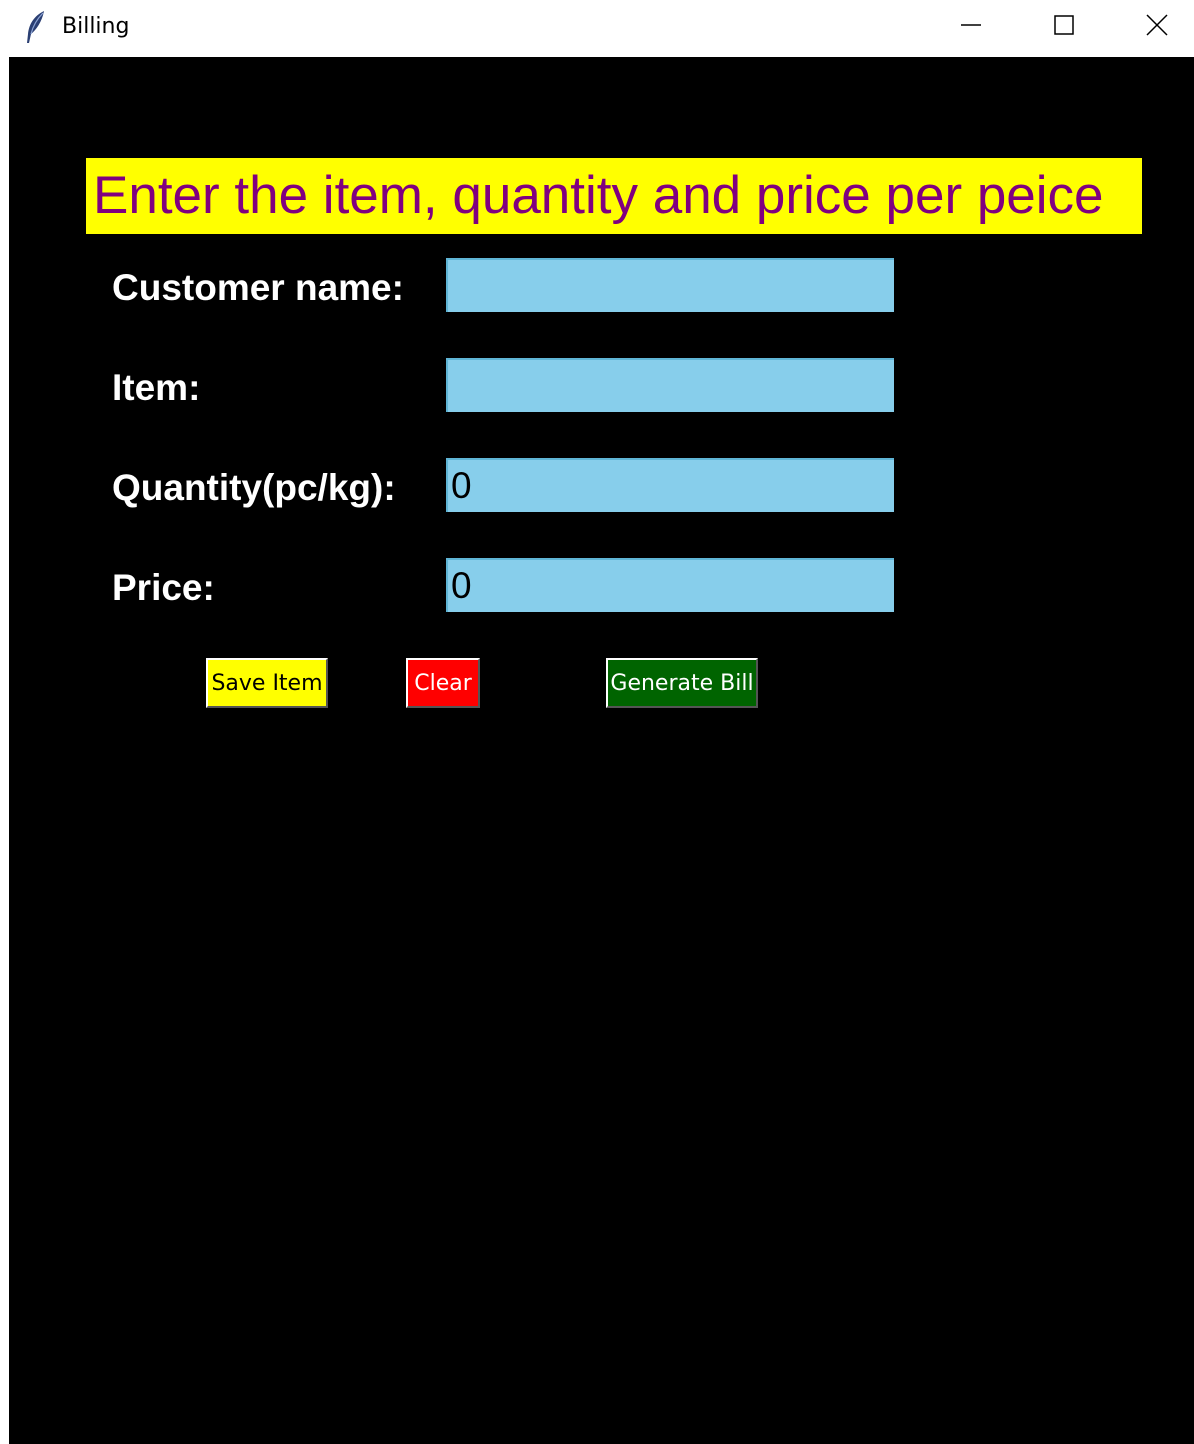 The width and height of the screenshot is (1194, 1444). What do you see at coordinates (96, 26) in the screenshot?
I see `window-title: Billing` at bounding box center [96, 26].